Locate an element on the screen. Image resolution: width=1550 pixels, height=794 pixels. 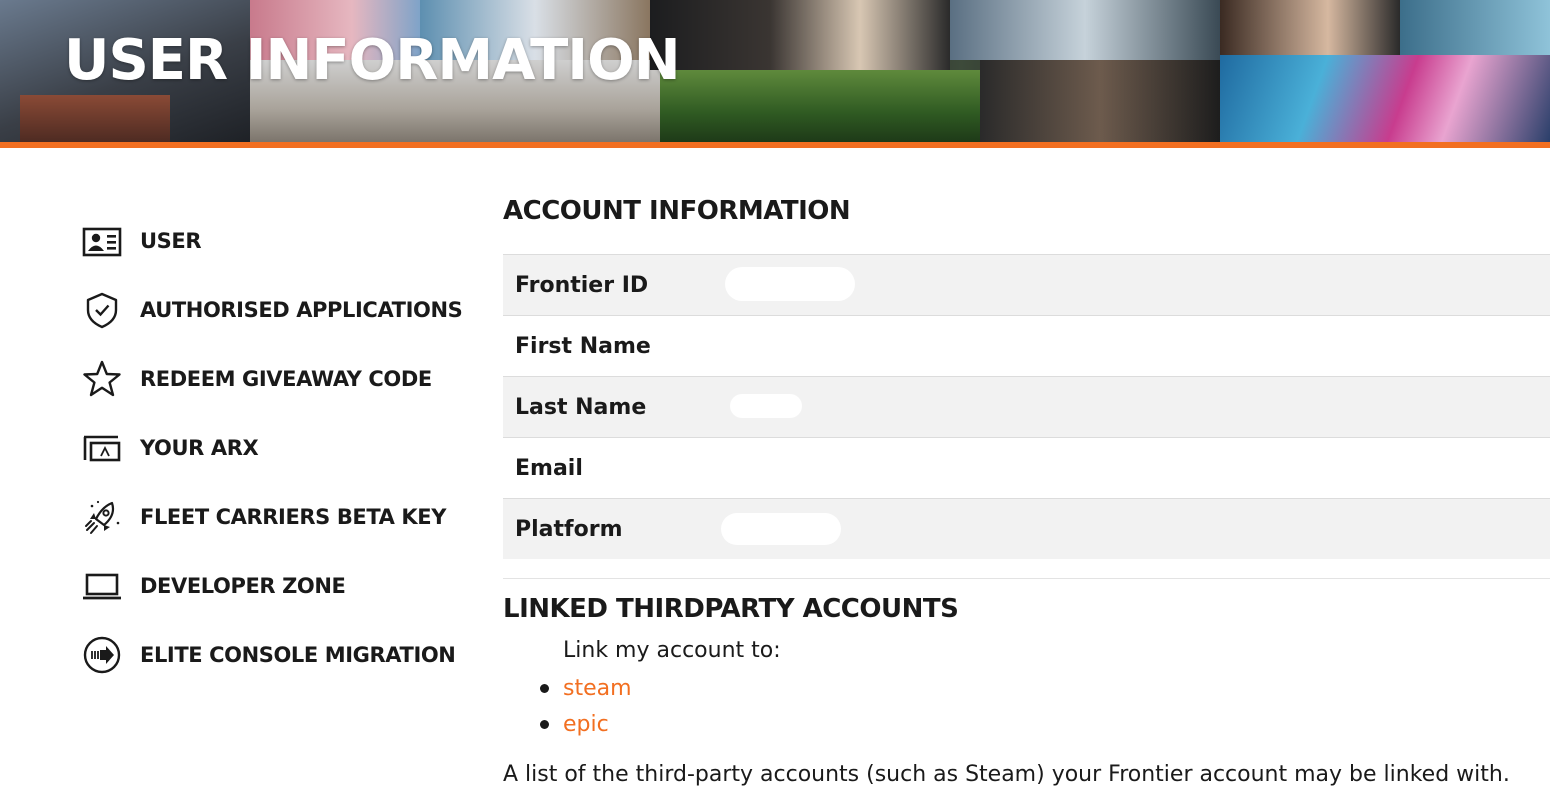
table-row: Platform is located at coordinates (1026, 529).